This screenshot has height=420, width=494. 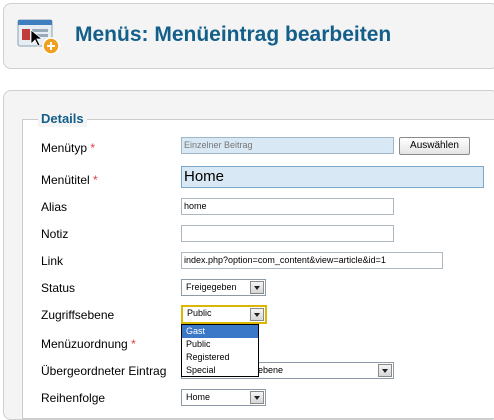 I want to click on status-select: Freigegeben, so click(x=223, y=287).